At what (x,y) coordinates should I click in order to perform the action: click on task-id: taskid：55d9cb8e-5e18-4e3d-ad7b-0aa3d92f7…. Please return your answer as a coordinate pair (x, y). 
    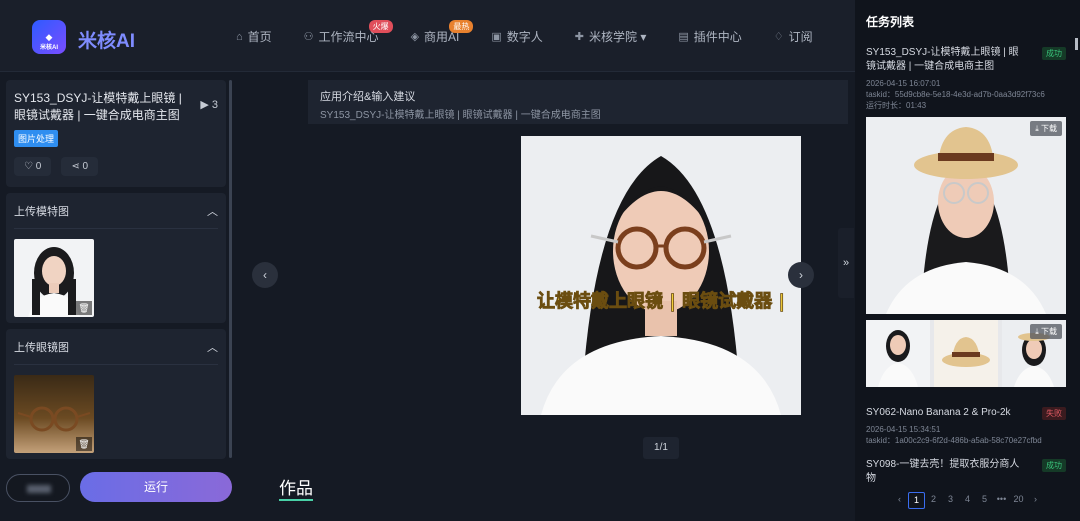
    Looking at the image, I should click on (955, 94).